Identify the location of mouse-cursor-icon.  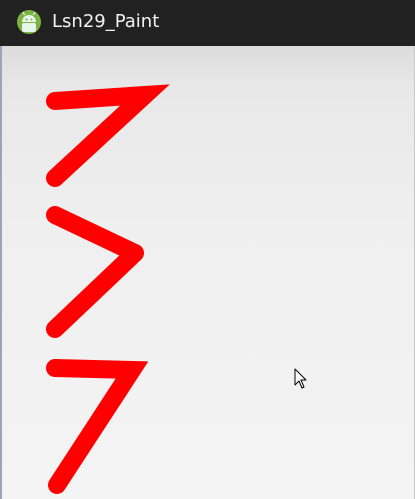
(300, 378).